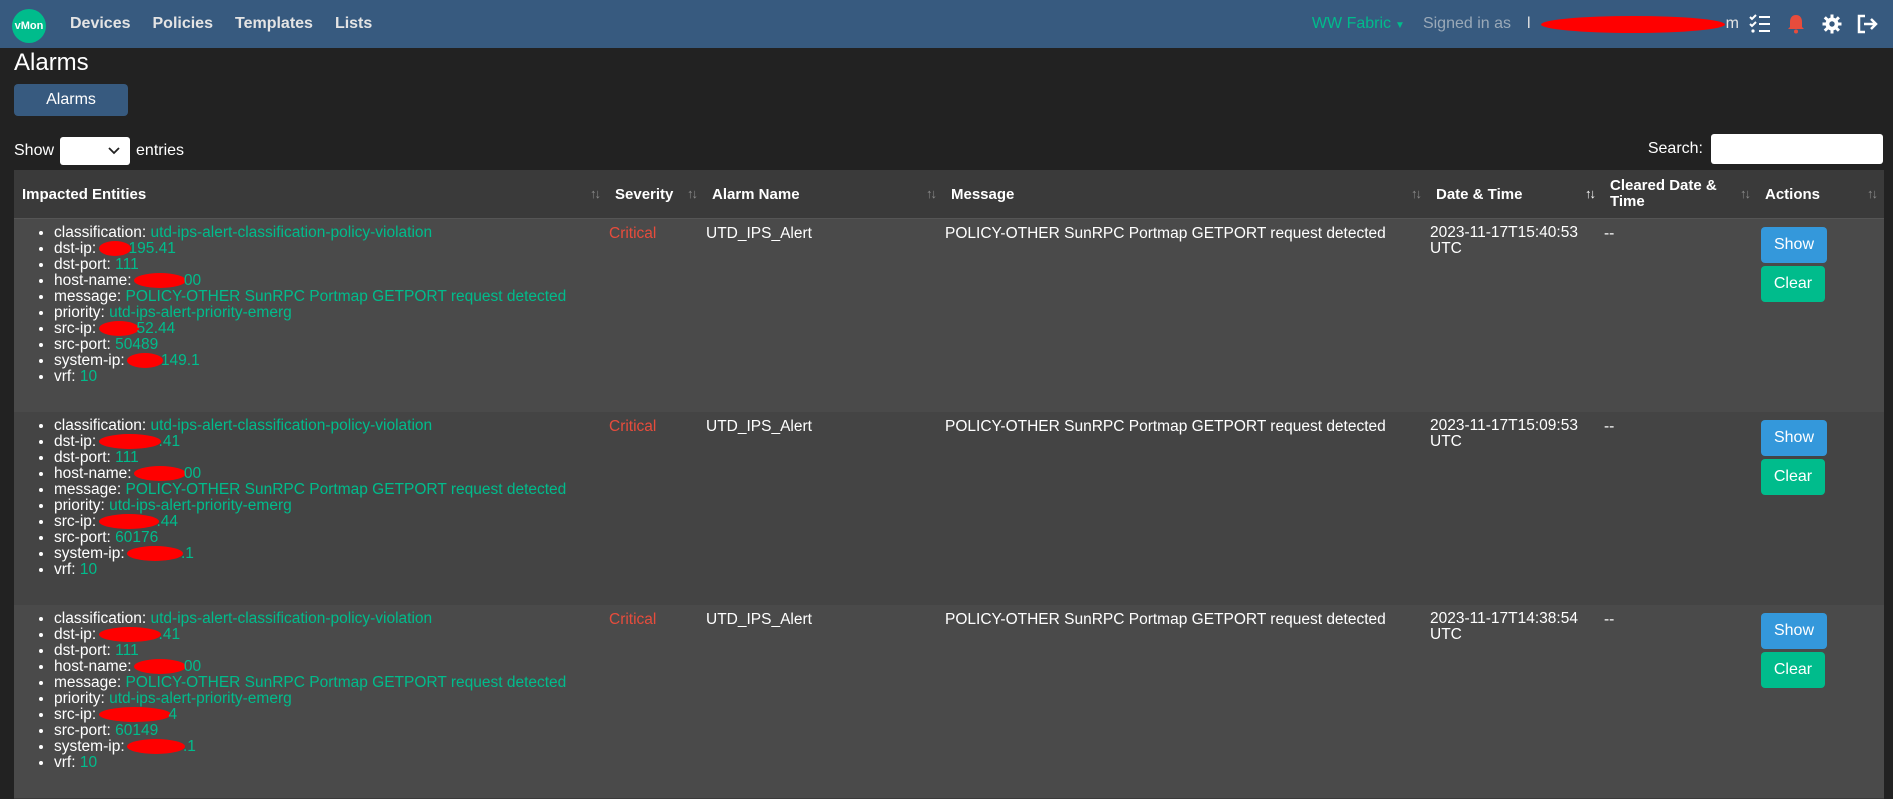 This screenshot has width=1893, height=799. I want to click on sign-out-icon, so click(1868, 24).